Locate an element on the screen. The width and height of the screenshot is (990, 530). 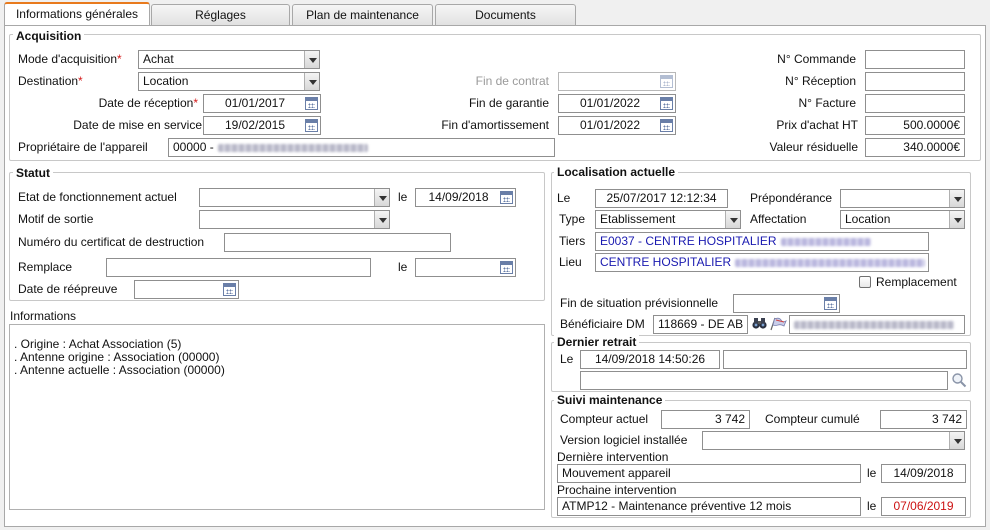
redacted-beneficiaire-name is located at coordinates (874, 324).